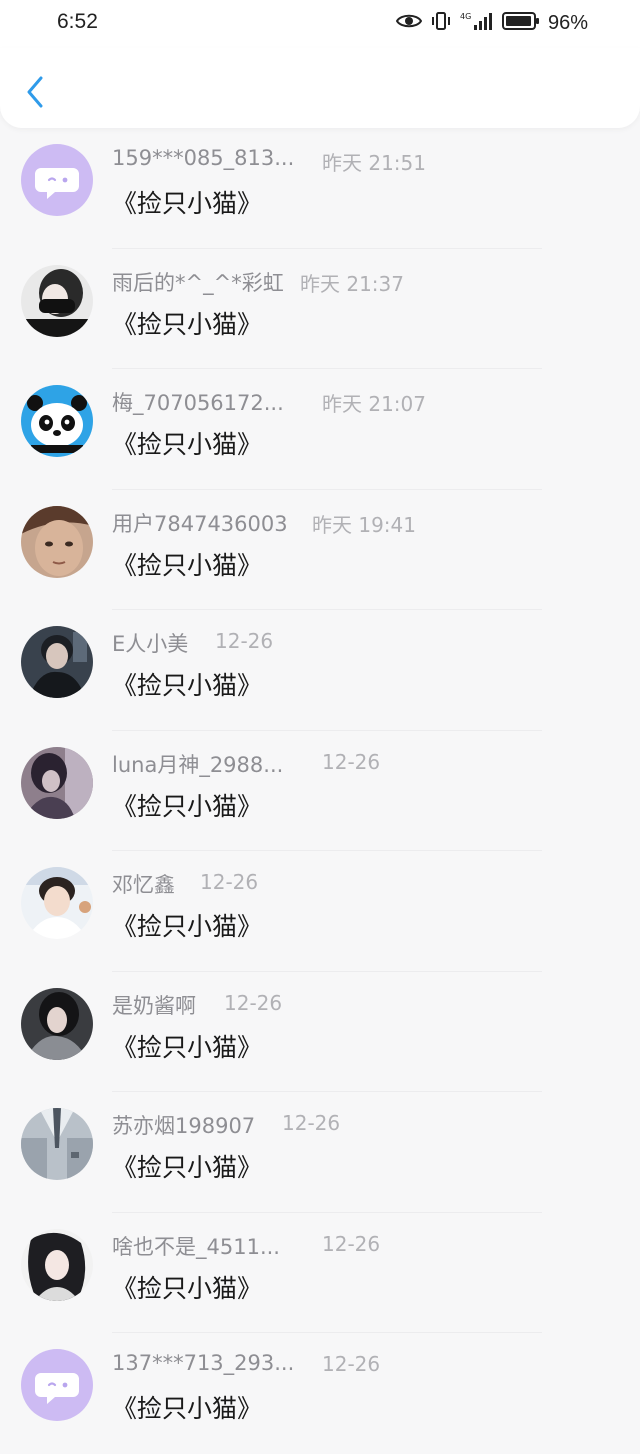  What do you see at coordinates (320, 188) in the screenshot?
I see `list-item: 159***085_813... 昨天 21:51 《捡只小猫》` at bounding box center [320, 188].